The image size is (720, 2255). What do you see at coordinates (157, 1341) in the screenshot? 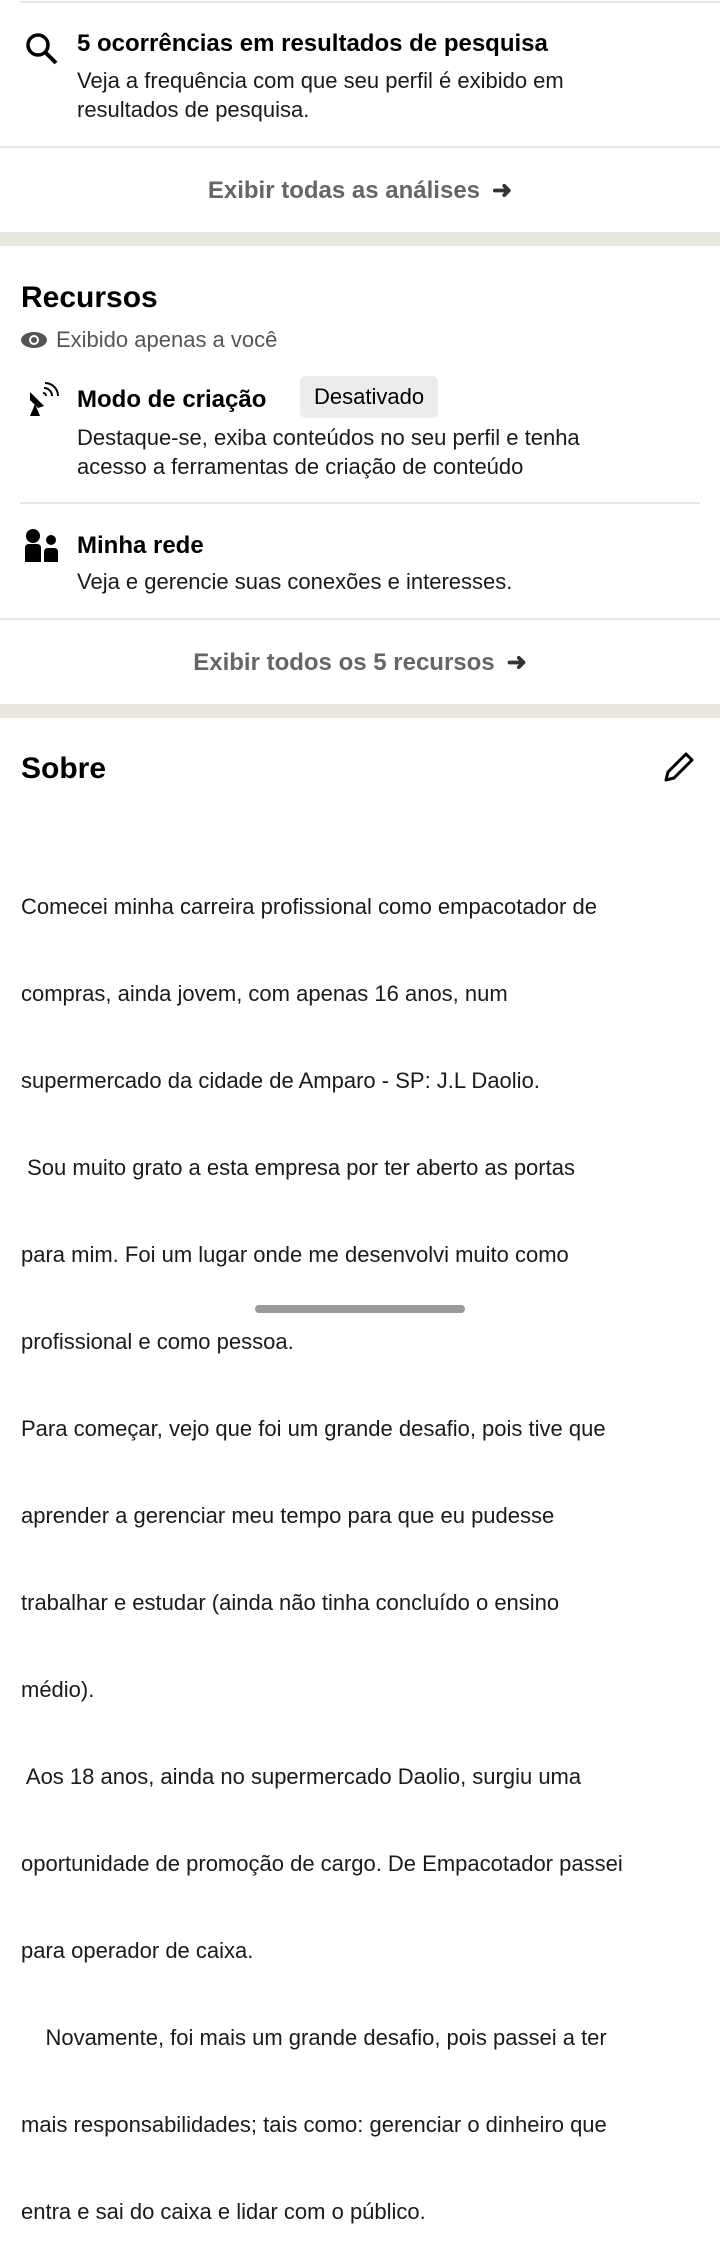
I see `about-line: profissional e como pessoa.` at bounding box center [157, 1341].